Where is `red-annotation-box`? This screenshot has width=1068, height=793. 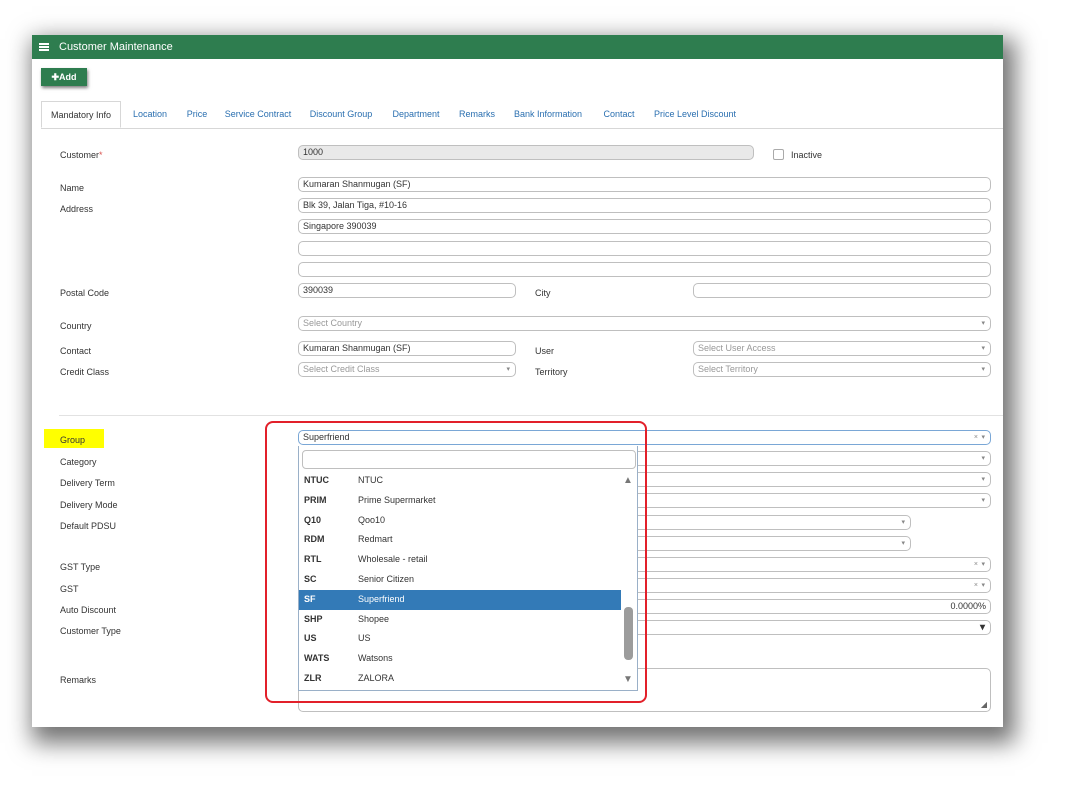 red-annotation-box is located at coordinates (456, 562).